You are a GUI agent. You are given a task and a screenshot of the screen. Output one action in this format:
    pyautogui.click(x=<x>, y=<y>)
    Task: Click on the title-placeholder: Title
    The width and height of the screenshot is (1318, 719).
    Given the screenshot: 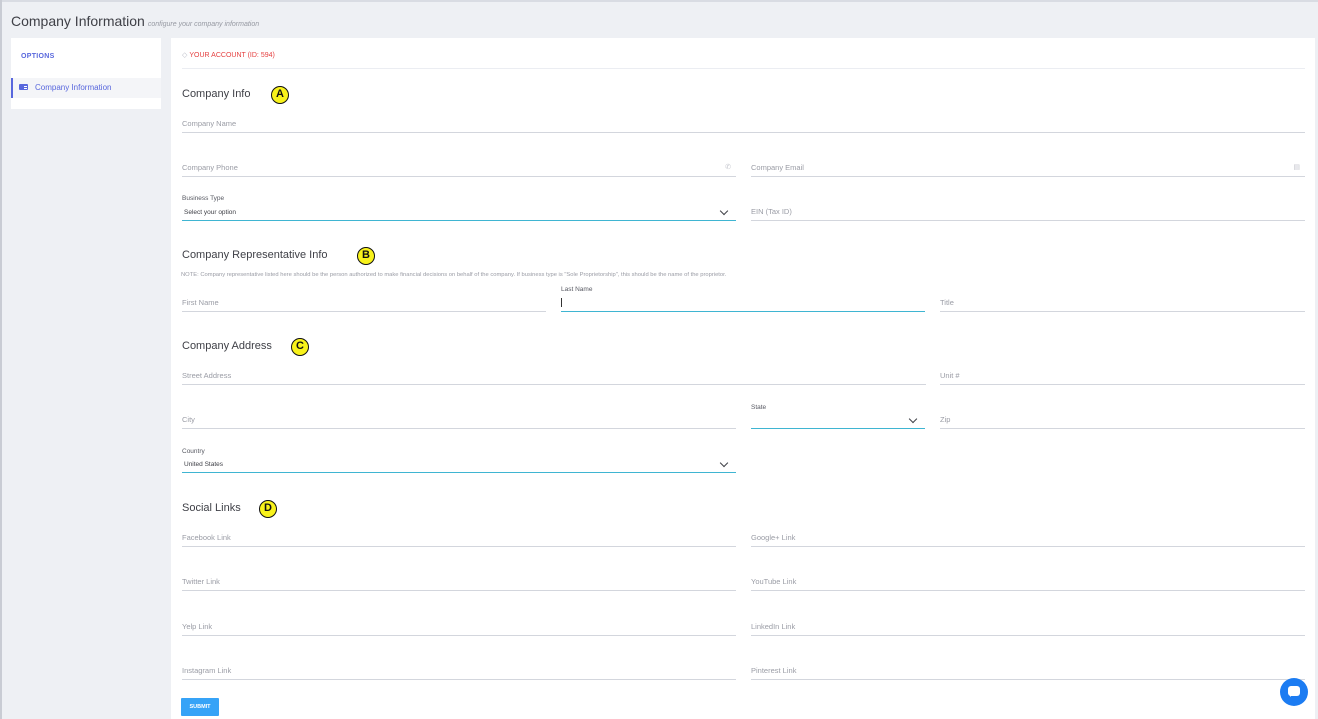 What is the action you would take?
    pyautogui.click(x=947, y=302)
    